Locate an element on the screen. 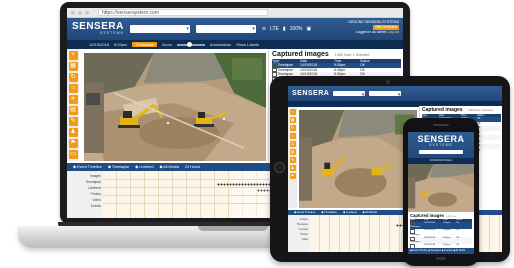 The image size is (514, 268). timeline-tab-livefeed: ◆ Livefeed is located at coordinates (144, 167).